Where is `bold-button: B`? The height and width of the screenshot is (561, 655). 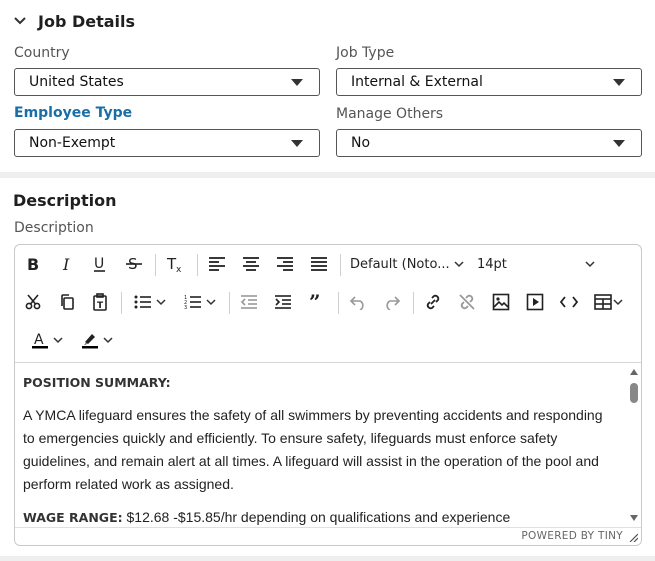
bold-button: B is located at coordinates (33, 264).